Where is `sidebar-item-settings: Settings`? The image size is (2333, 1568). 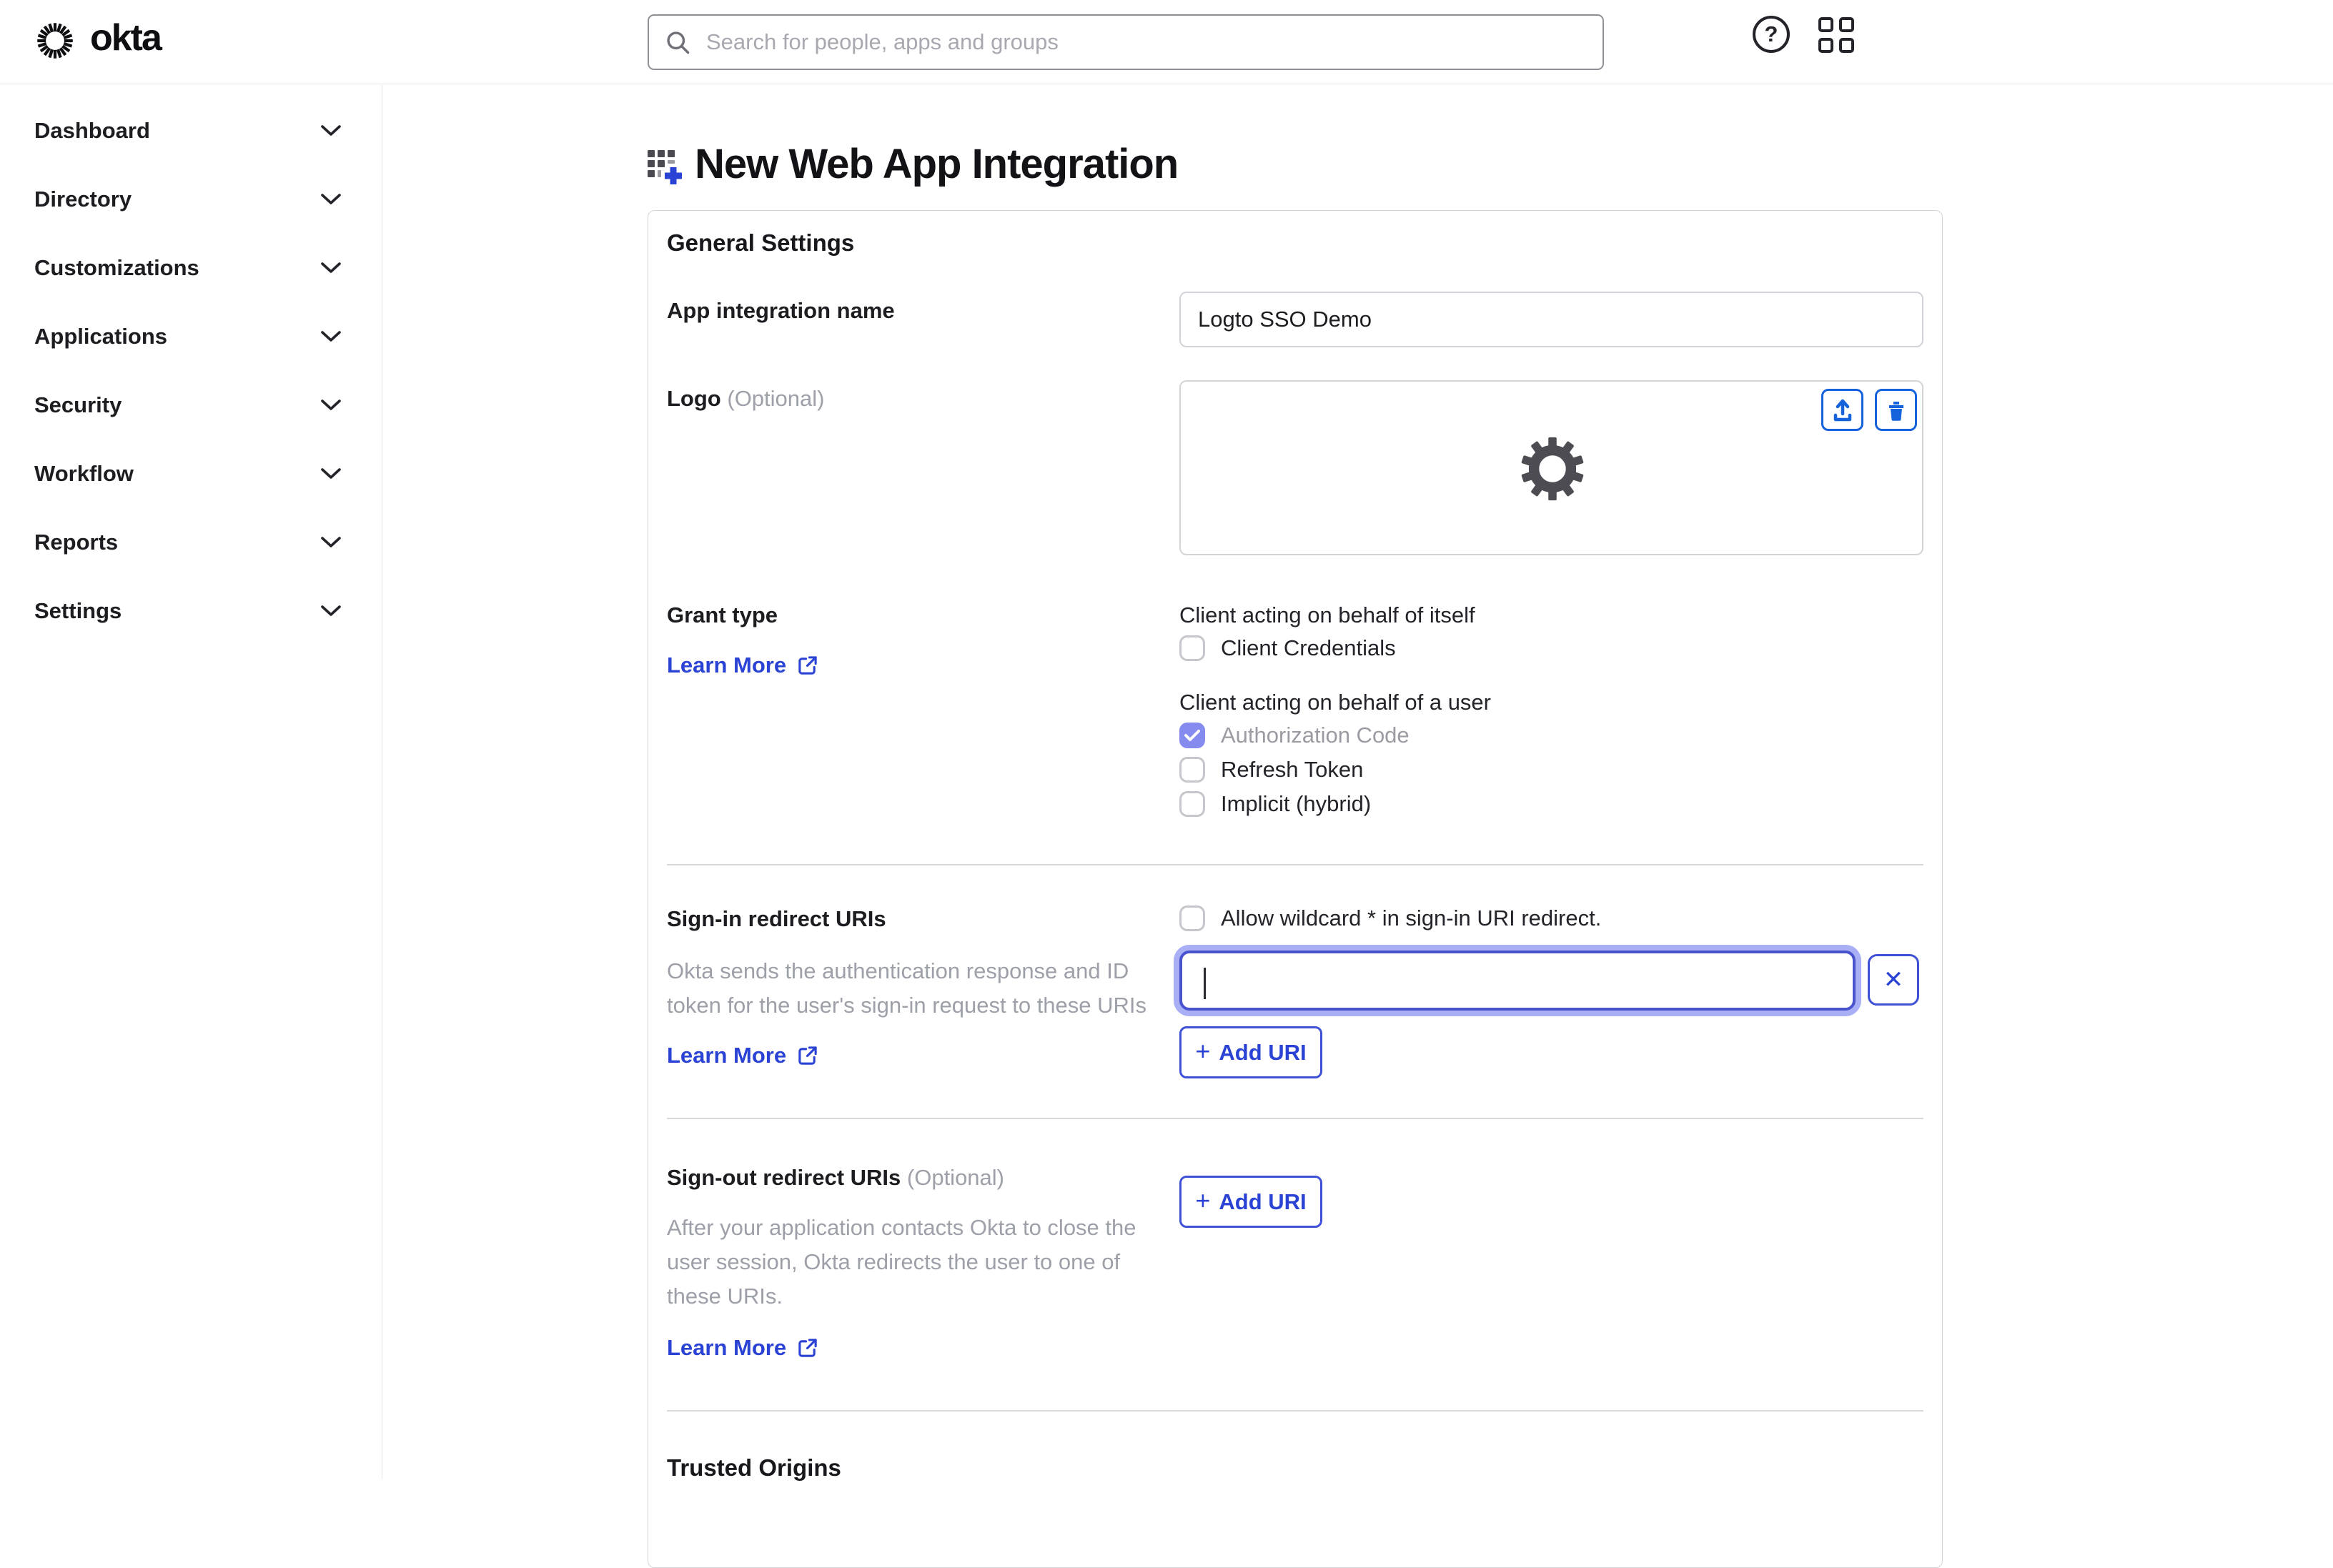 sidebar-item-settings: Settings is located at coordinates (191, 611).